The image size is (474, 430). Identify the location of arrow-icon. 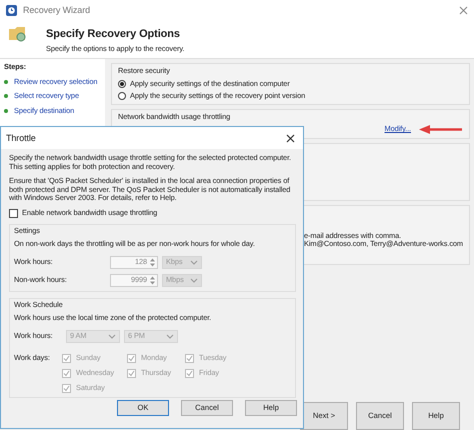
(441, 129).